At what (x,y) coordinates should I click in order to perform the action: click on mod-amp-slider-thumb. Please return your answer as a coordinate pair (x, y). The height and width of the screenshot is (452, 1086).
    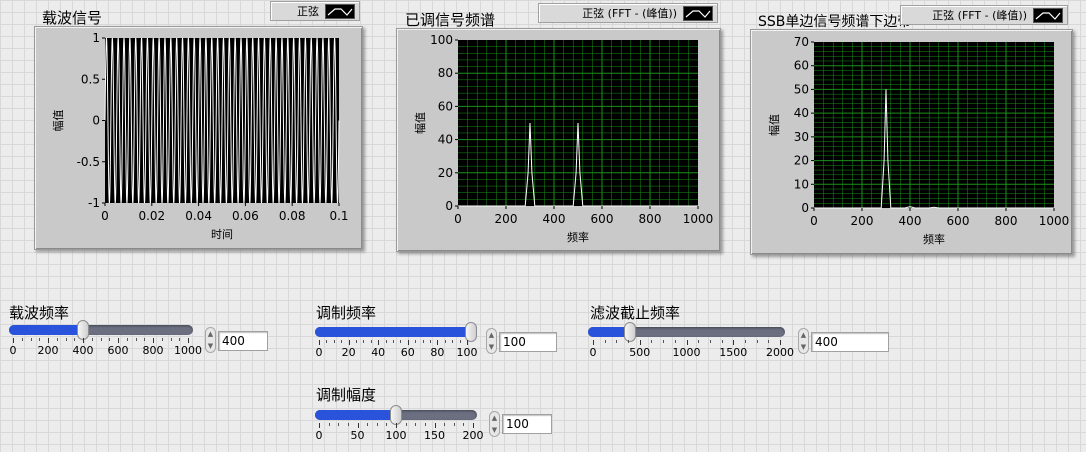
    Looking at the image, I should click on (396, 415).